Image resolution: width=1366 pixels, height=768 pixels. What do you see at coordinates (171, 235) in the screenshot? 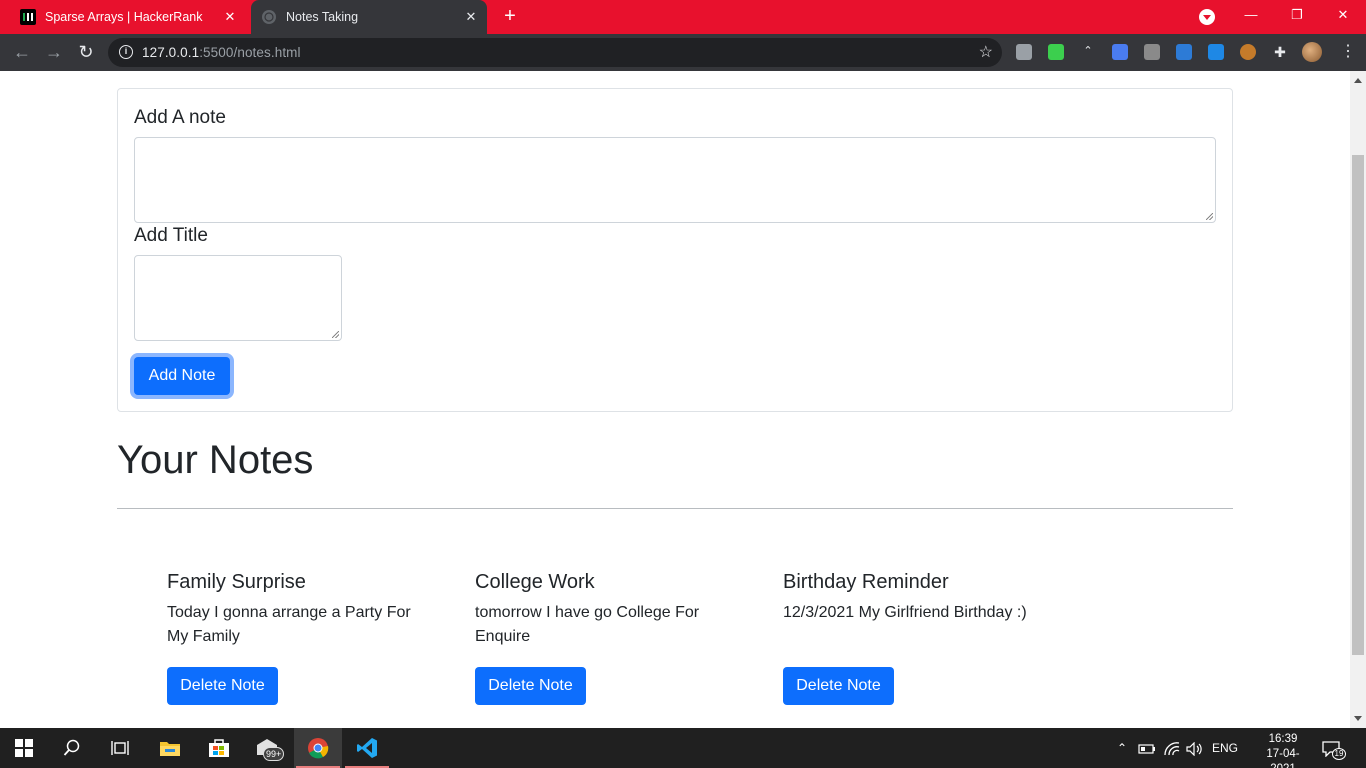
I see `add-title-label: Add Title` at bounding box center [171, 235].